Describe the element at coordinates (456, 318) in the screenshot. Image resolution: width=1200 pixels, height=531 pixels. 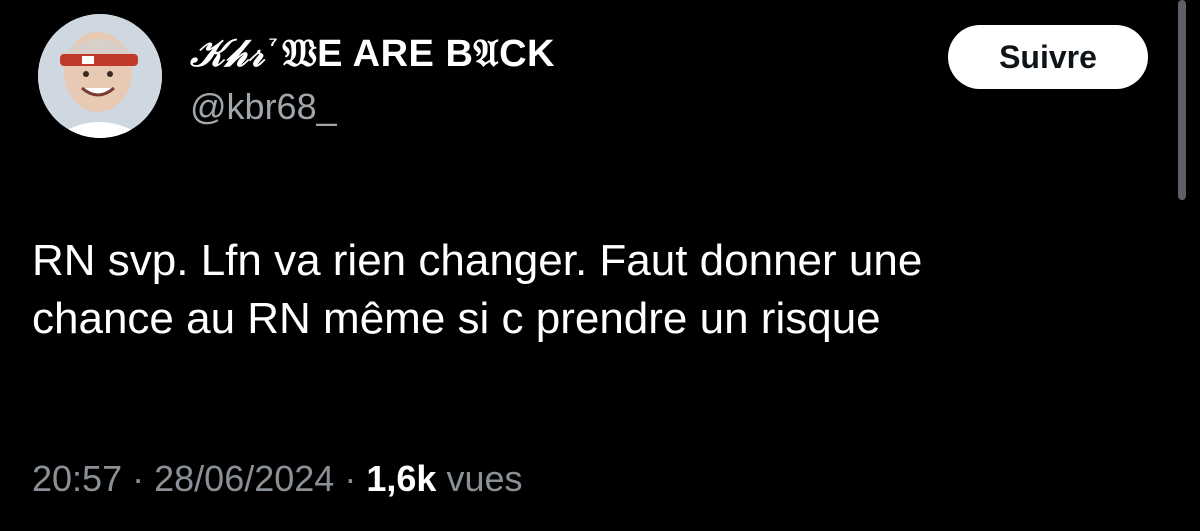
I see `tweet-text-line: chance au RN même si c prendre un risque` at that location.